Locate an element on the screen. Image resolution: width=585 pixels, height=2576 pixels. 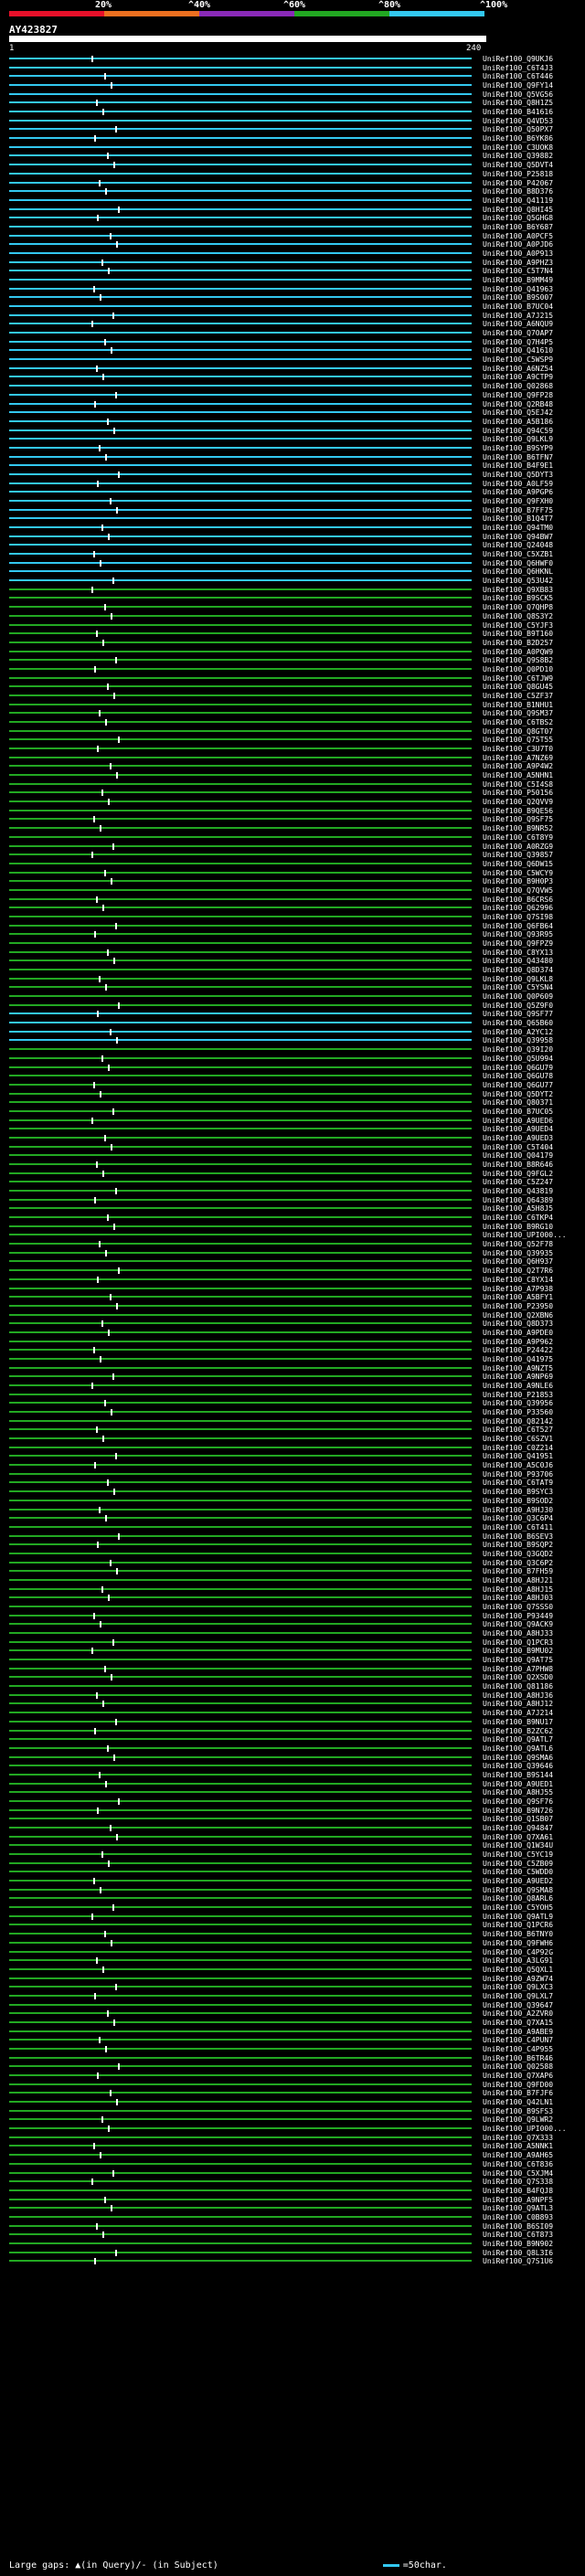
hit-label: UniRef100_Q9LKL8 is located at coordinates (518, 979).